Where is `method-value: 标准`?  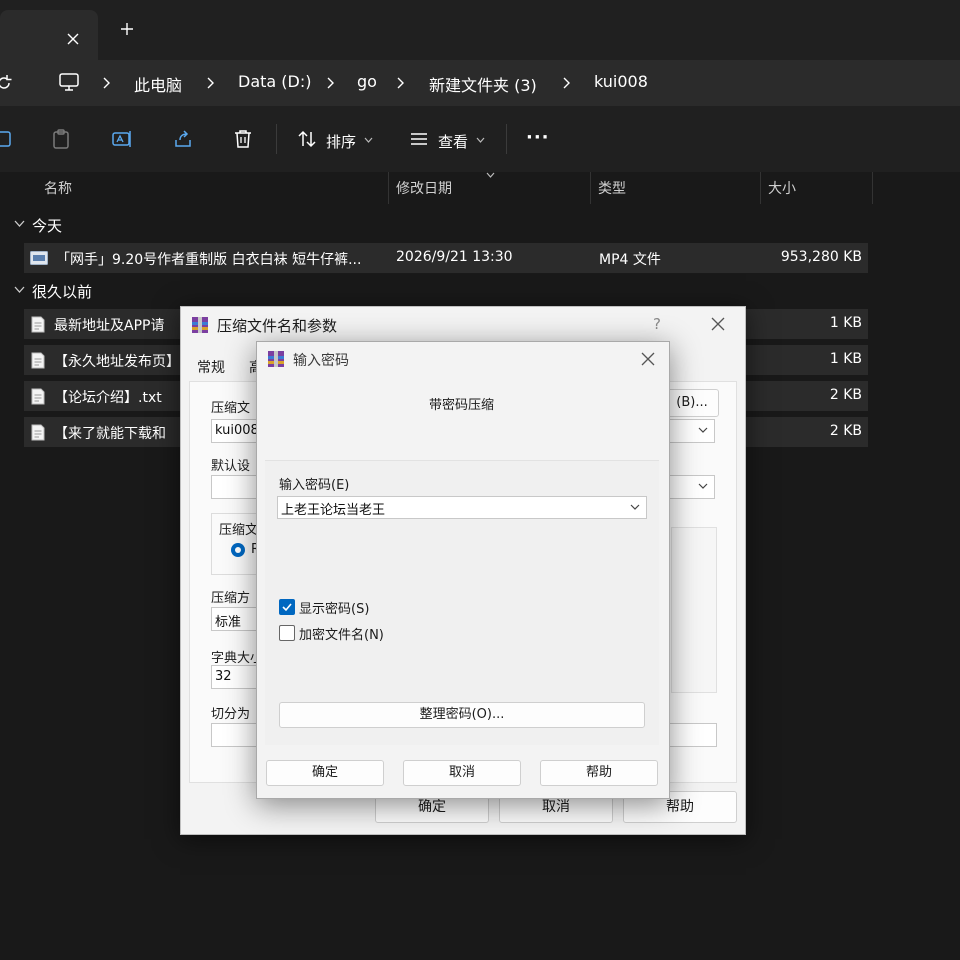
method-value: 标准 is located at coordinates (228, 622).